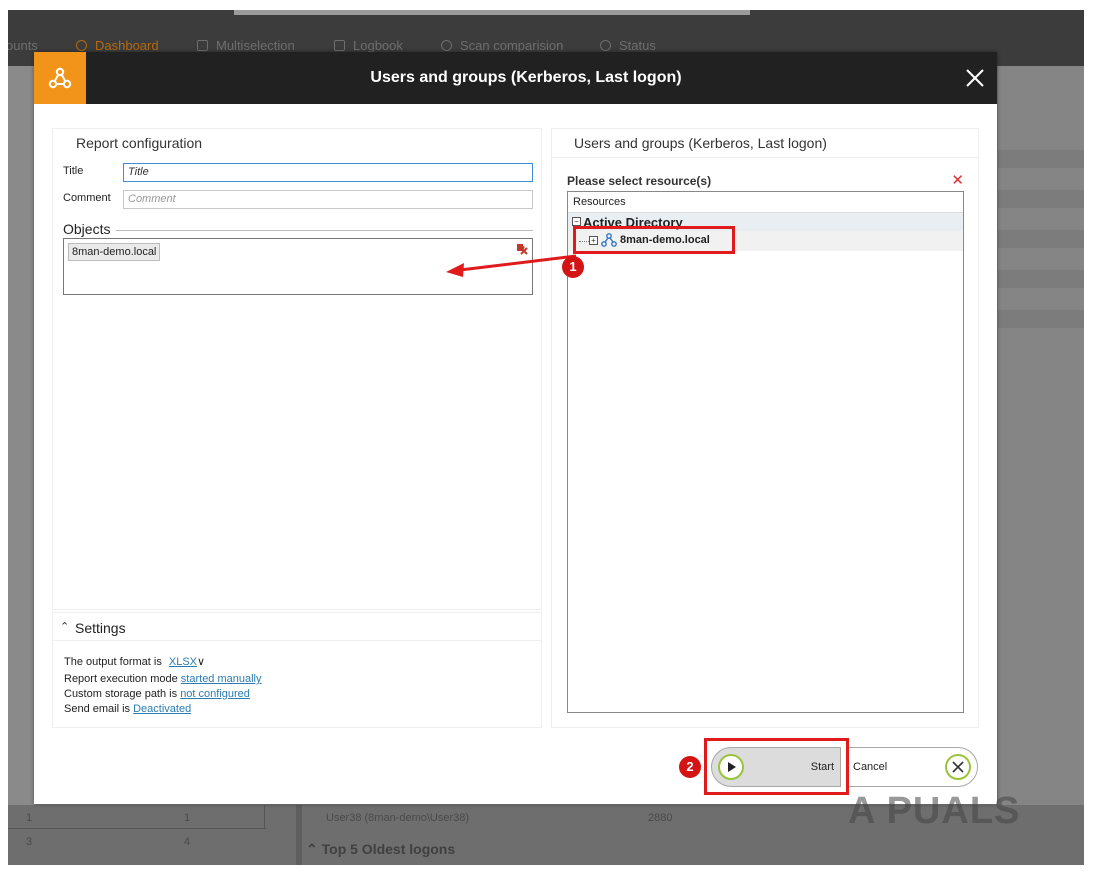 The image size is (1093, 873). Describe the element at coordinates (654, 240) in the screenshot. I see `highlight-domain-box` at that location.